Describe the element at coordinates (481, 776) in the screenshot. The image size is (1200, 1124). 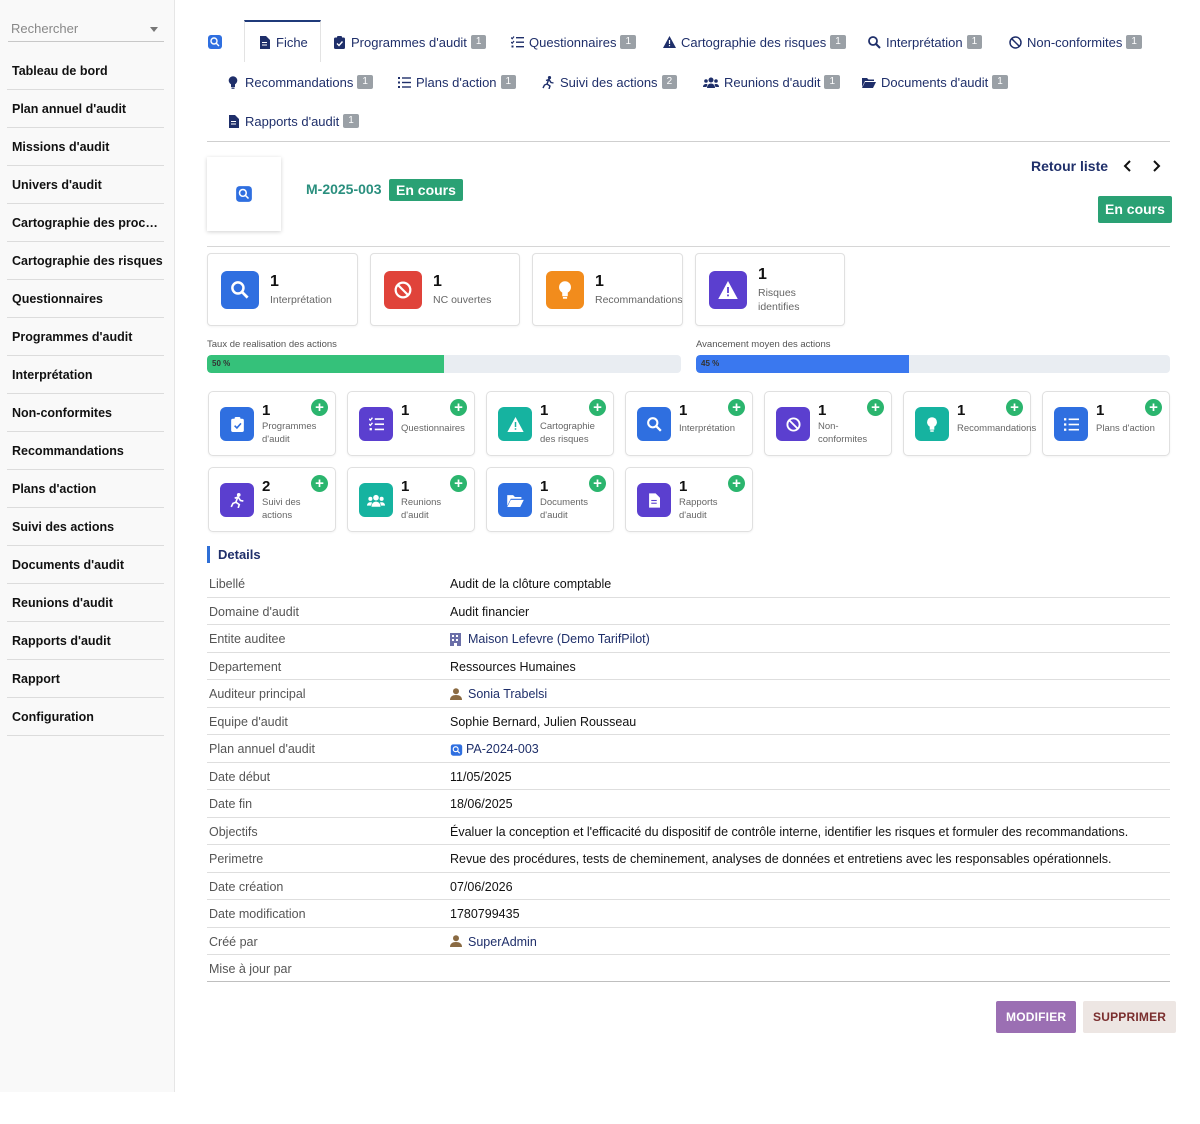
I see `detail-value: 11/05/2025` at that location.